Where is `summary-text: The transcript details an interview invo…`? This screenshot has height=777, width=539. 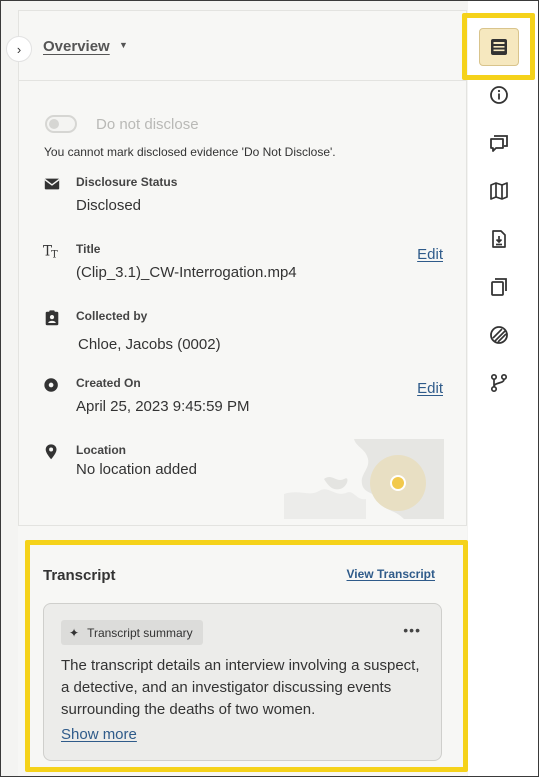 summary-text: The transcript details an interview invo… is located at coordinates (240, 687).